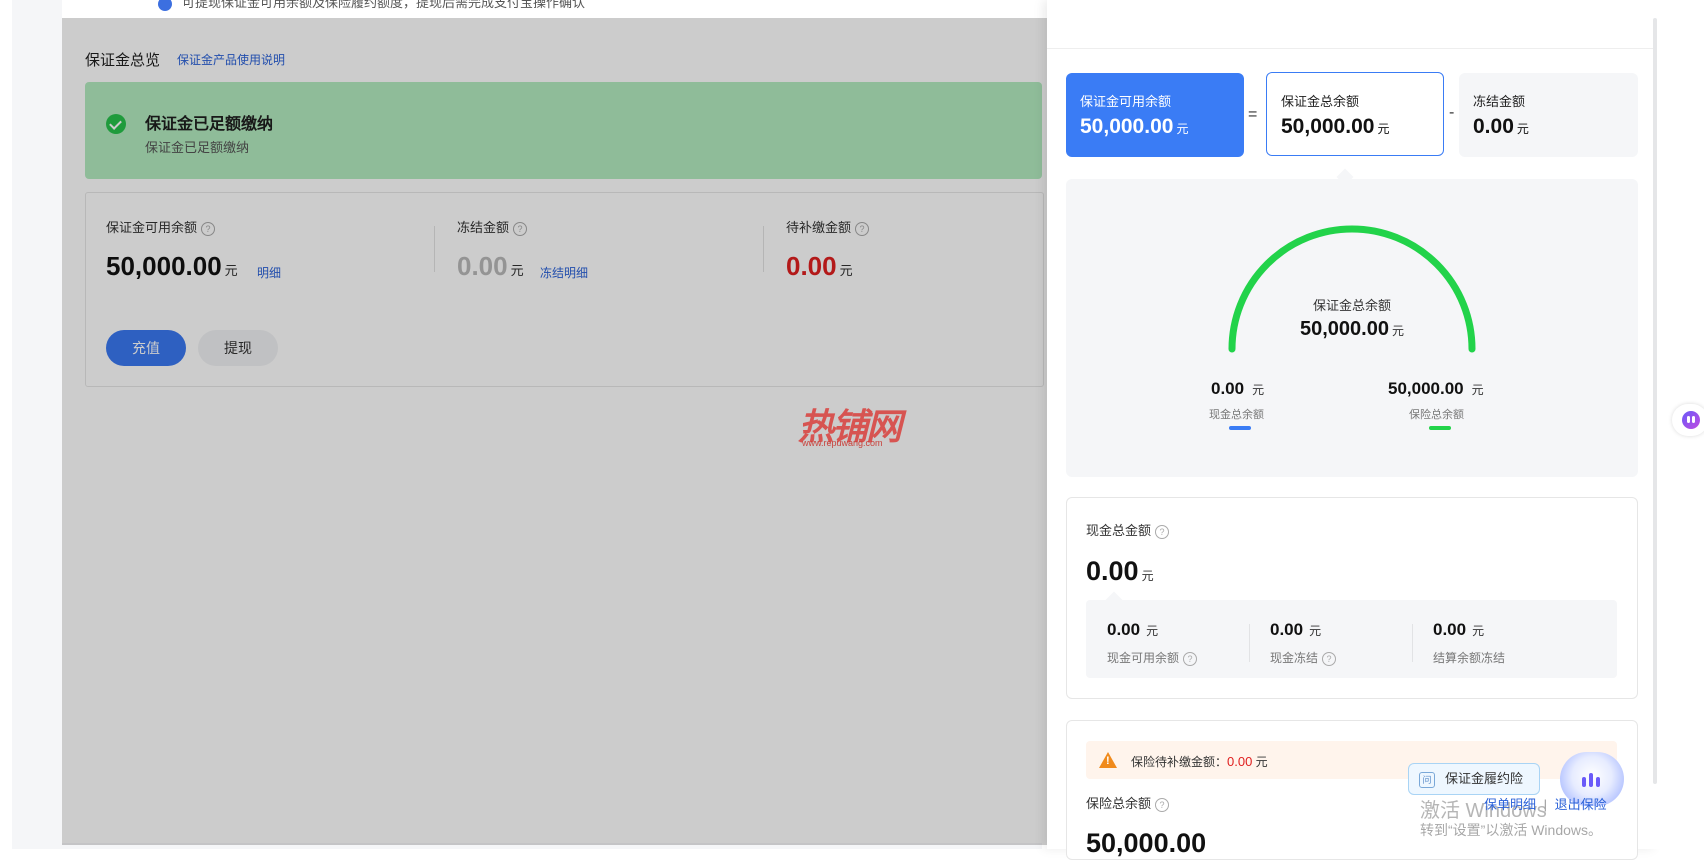  I want to click on performance-insurance-button: 问保证金履约险, so click(1474, 779).